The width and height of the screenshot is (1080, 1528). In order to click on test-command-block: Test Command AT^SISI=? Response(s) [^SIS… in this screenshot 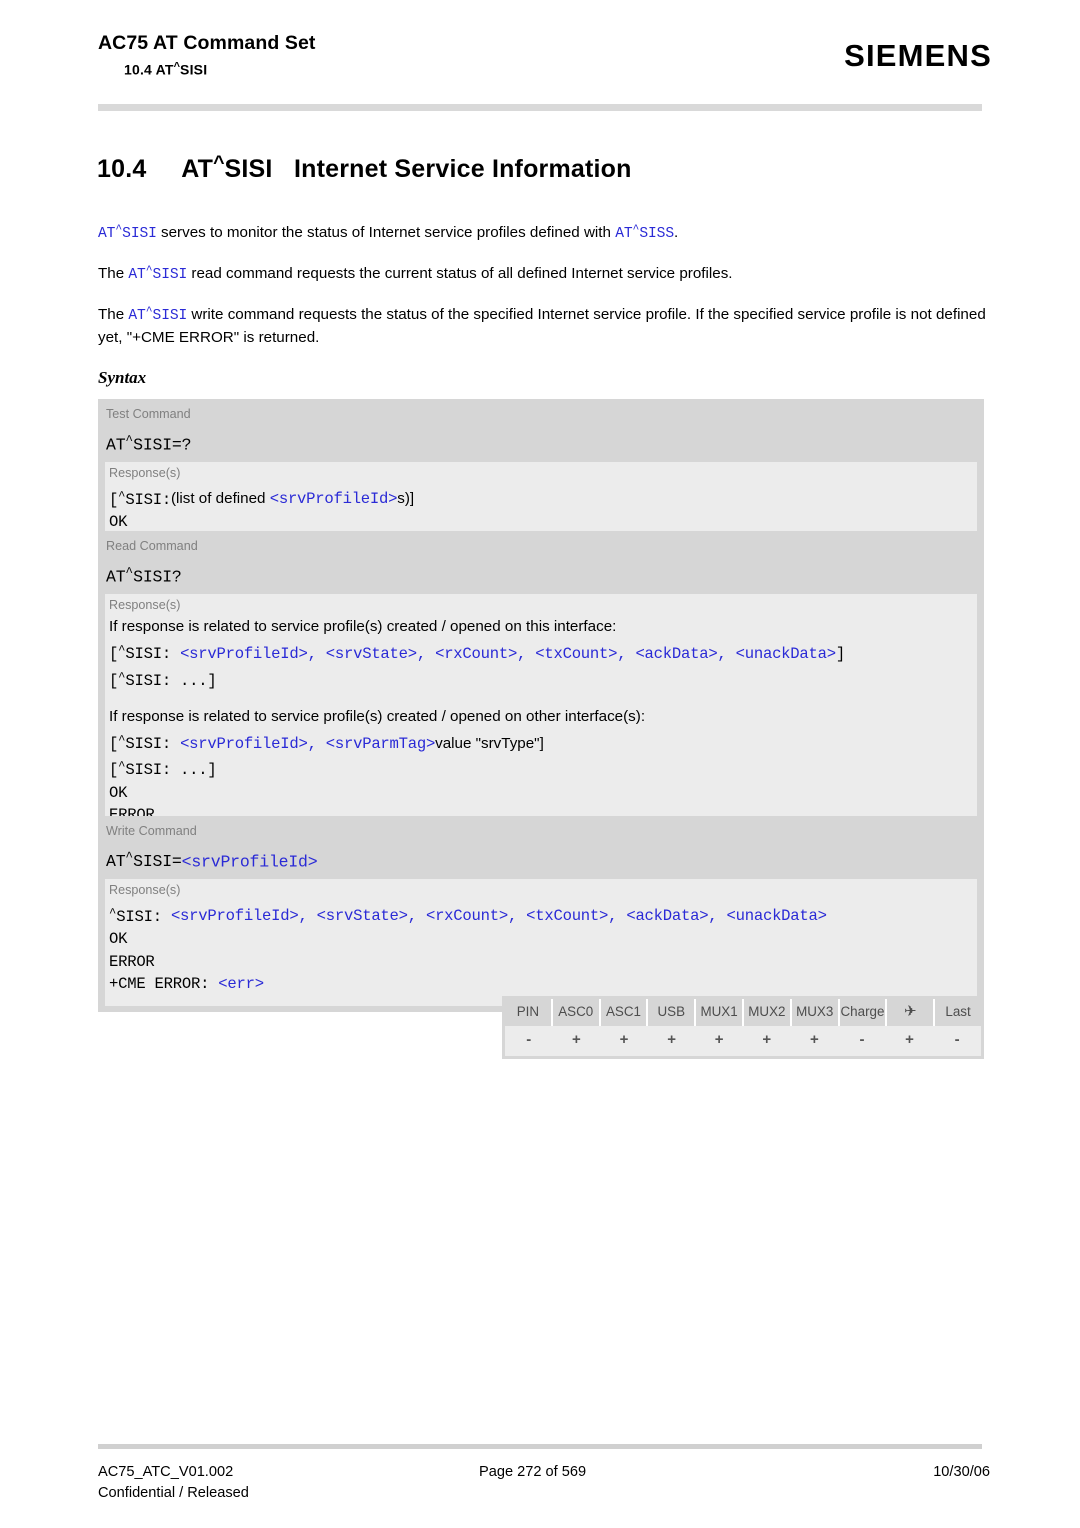, I will do `click(541, 474)`.